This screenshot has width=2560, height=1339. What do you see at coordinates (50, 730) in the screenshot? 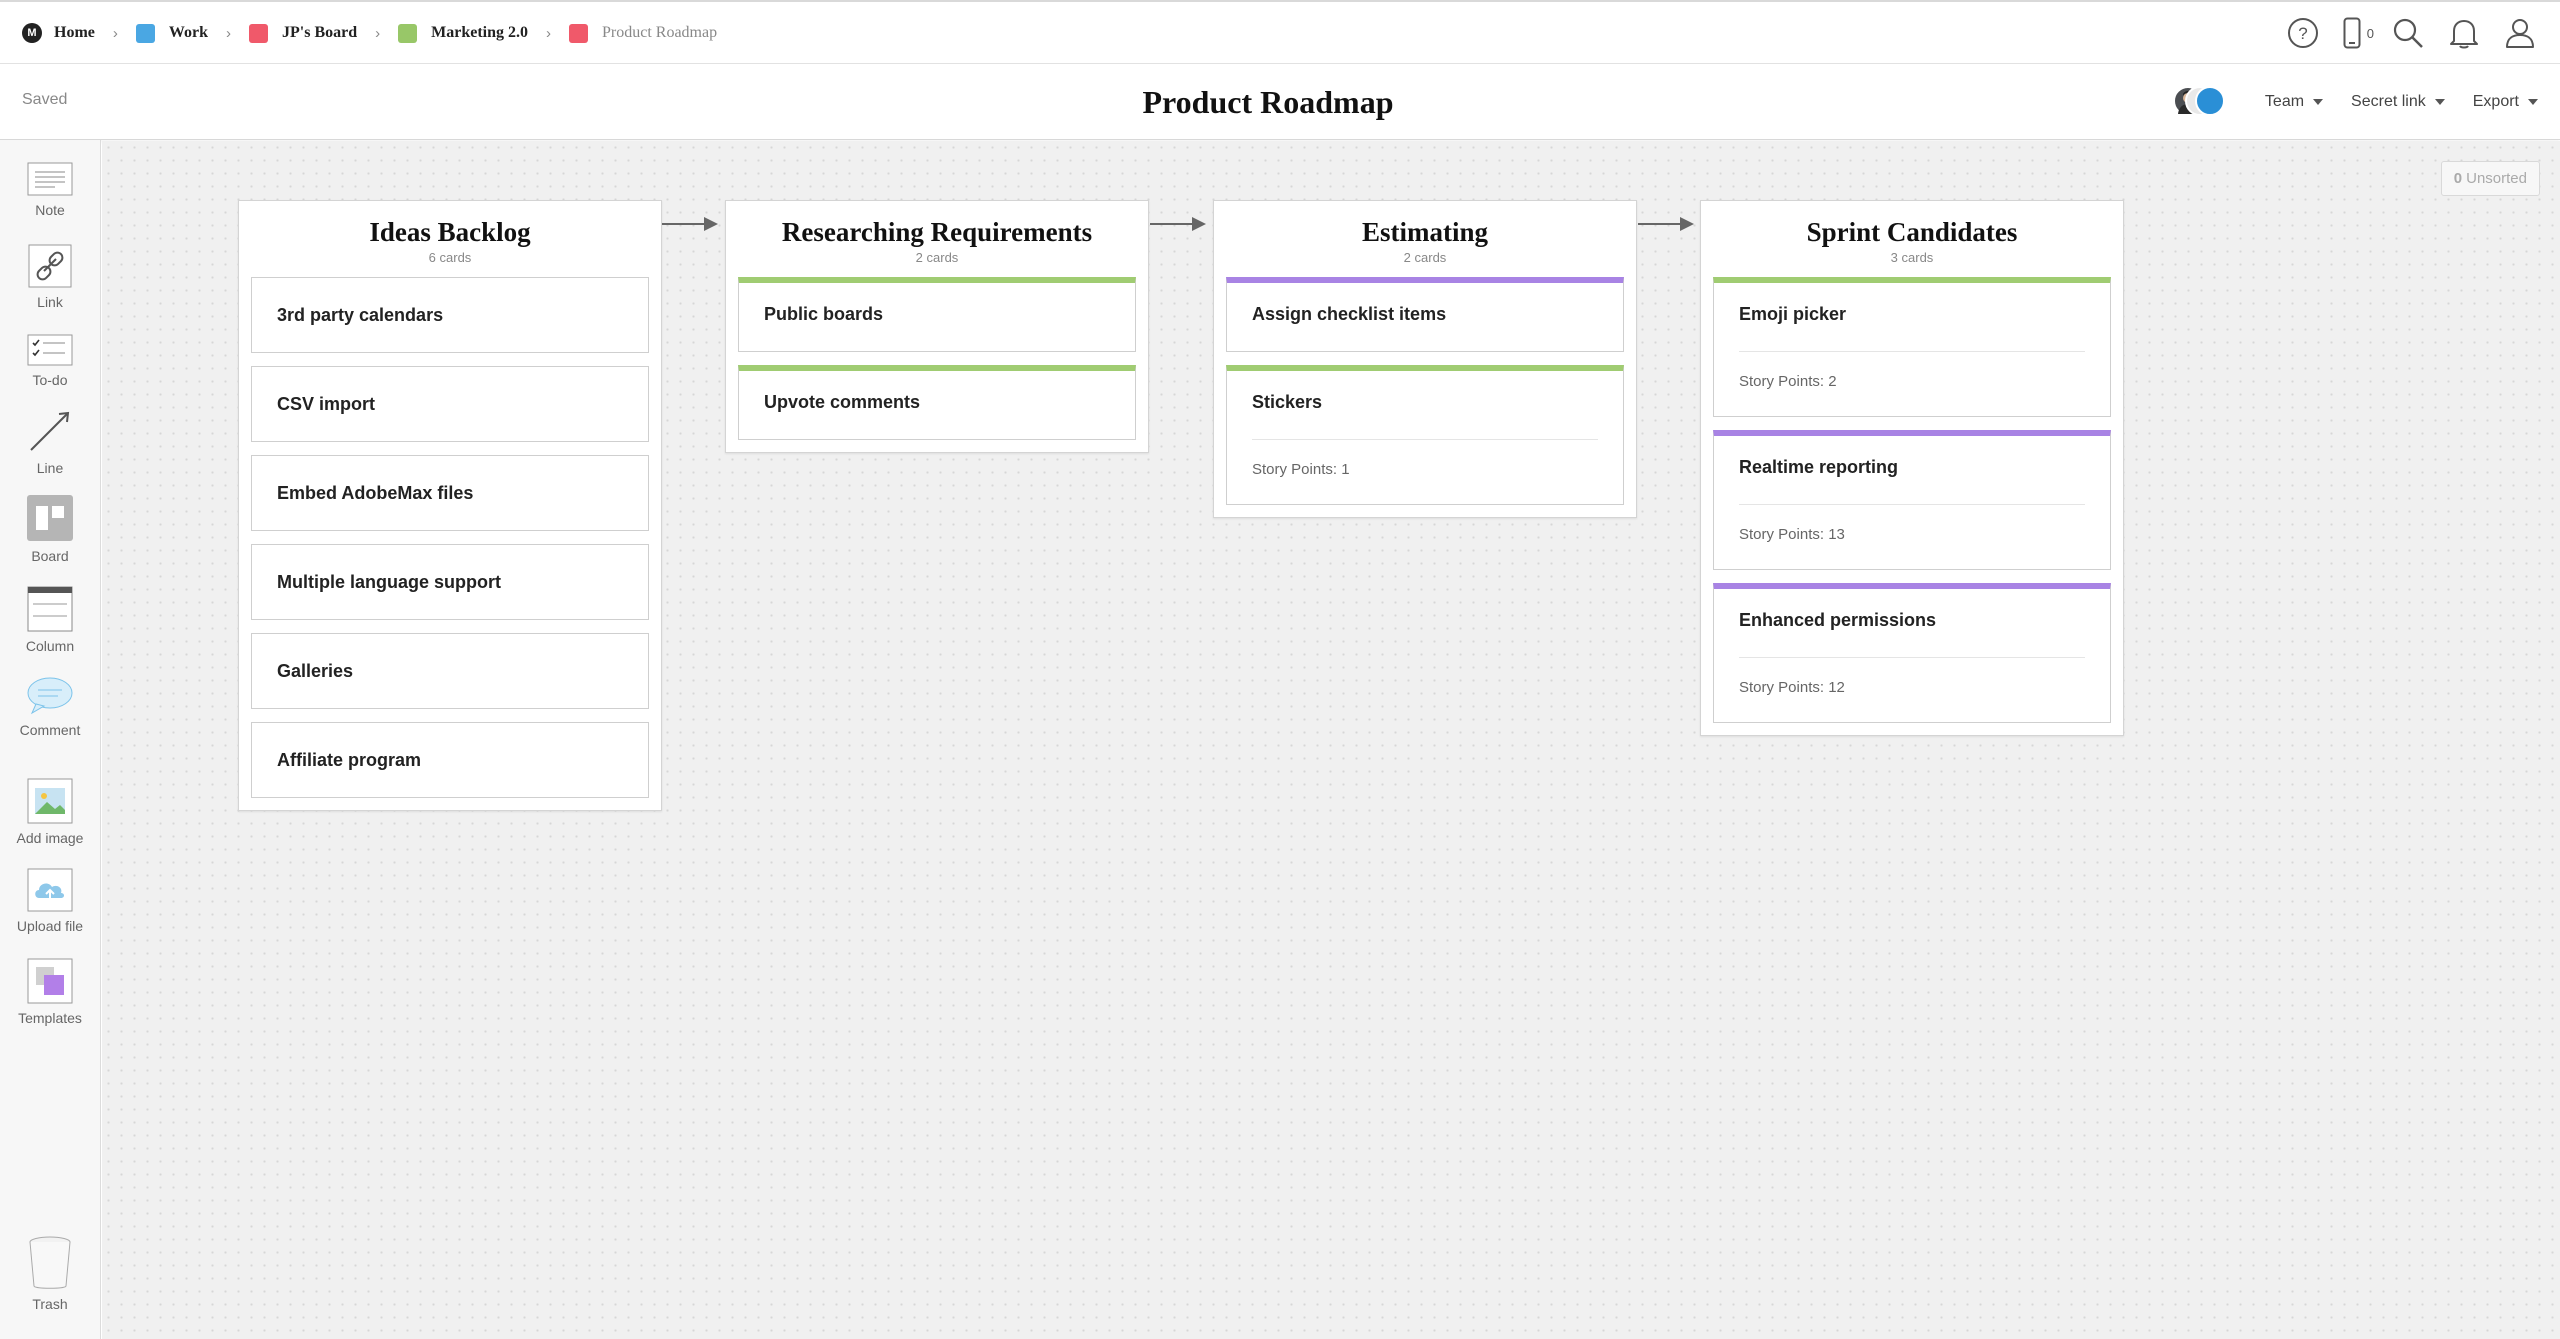
I see `tool-label: Comment` at bounding box center [50, 730].